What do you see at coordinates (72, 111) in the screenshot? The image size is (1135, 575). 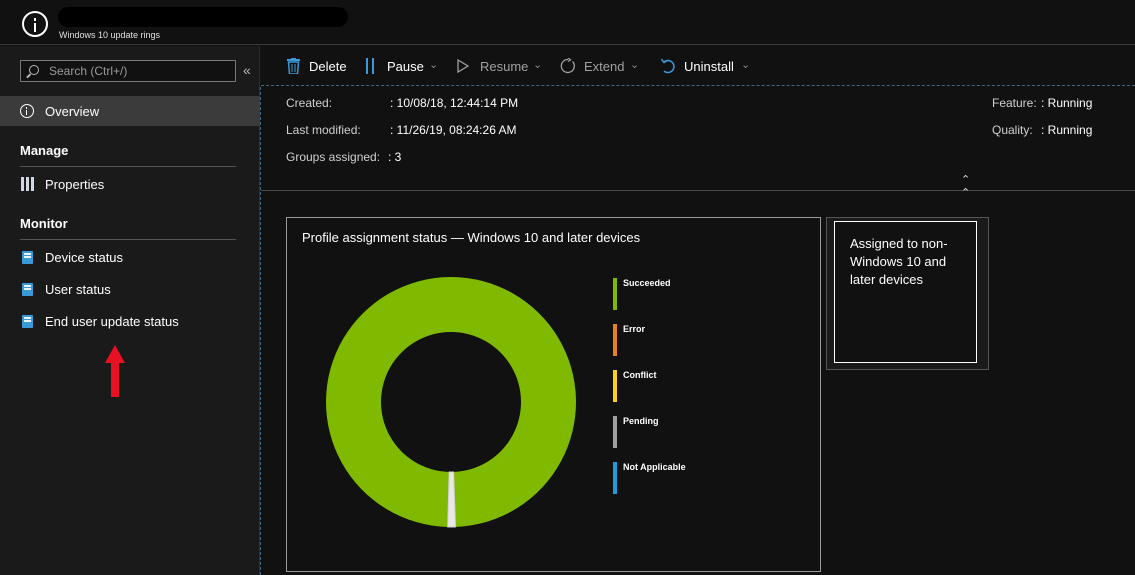 I see `sidebar-item-label: Overview` at bounding box center [72, 111].